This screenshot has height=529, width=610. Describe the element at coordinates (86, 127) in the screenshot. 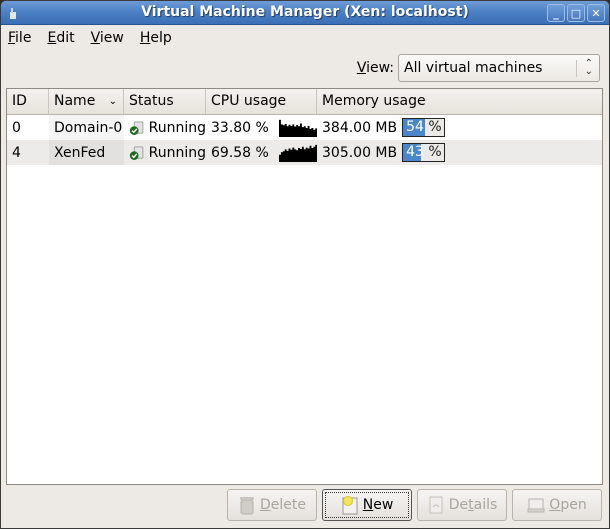

I see `vm-name: Domain-0` at that location.